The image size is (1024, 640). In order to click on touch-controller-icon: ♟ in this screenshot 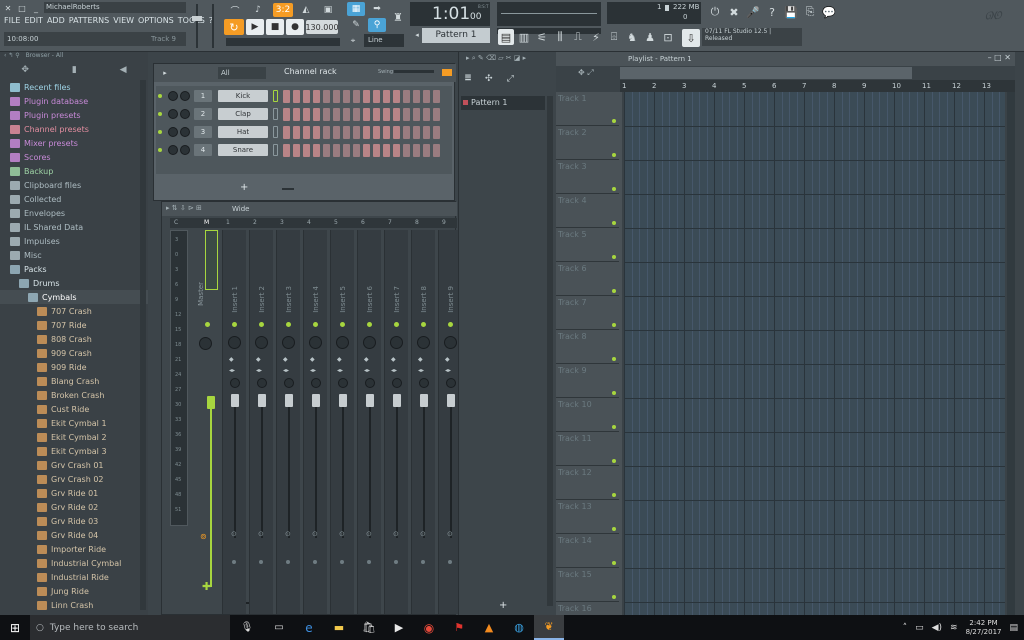, I will do `click(650, 37)`.